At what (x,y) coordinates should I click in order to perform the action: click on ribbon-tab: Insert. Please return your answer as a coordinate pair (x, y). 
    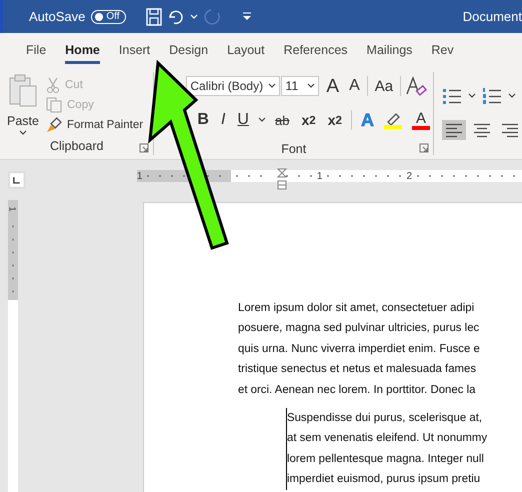
    Looking at the image, I should click on (135, 51).